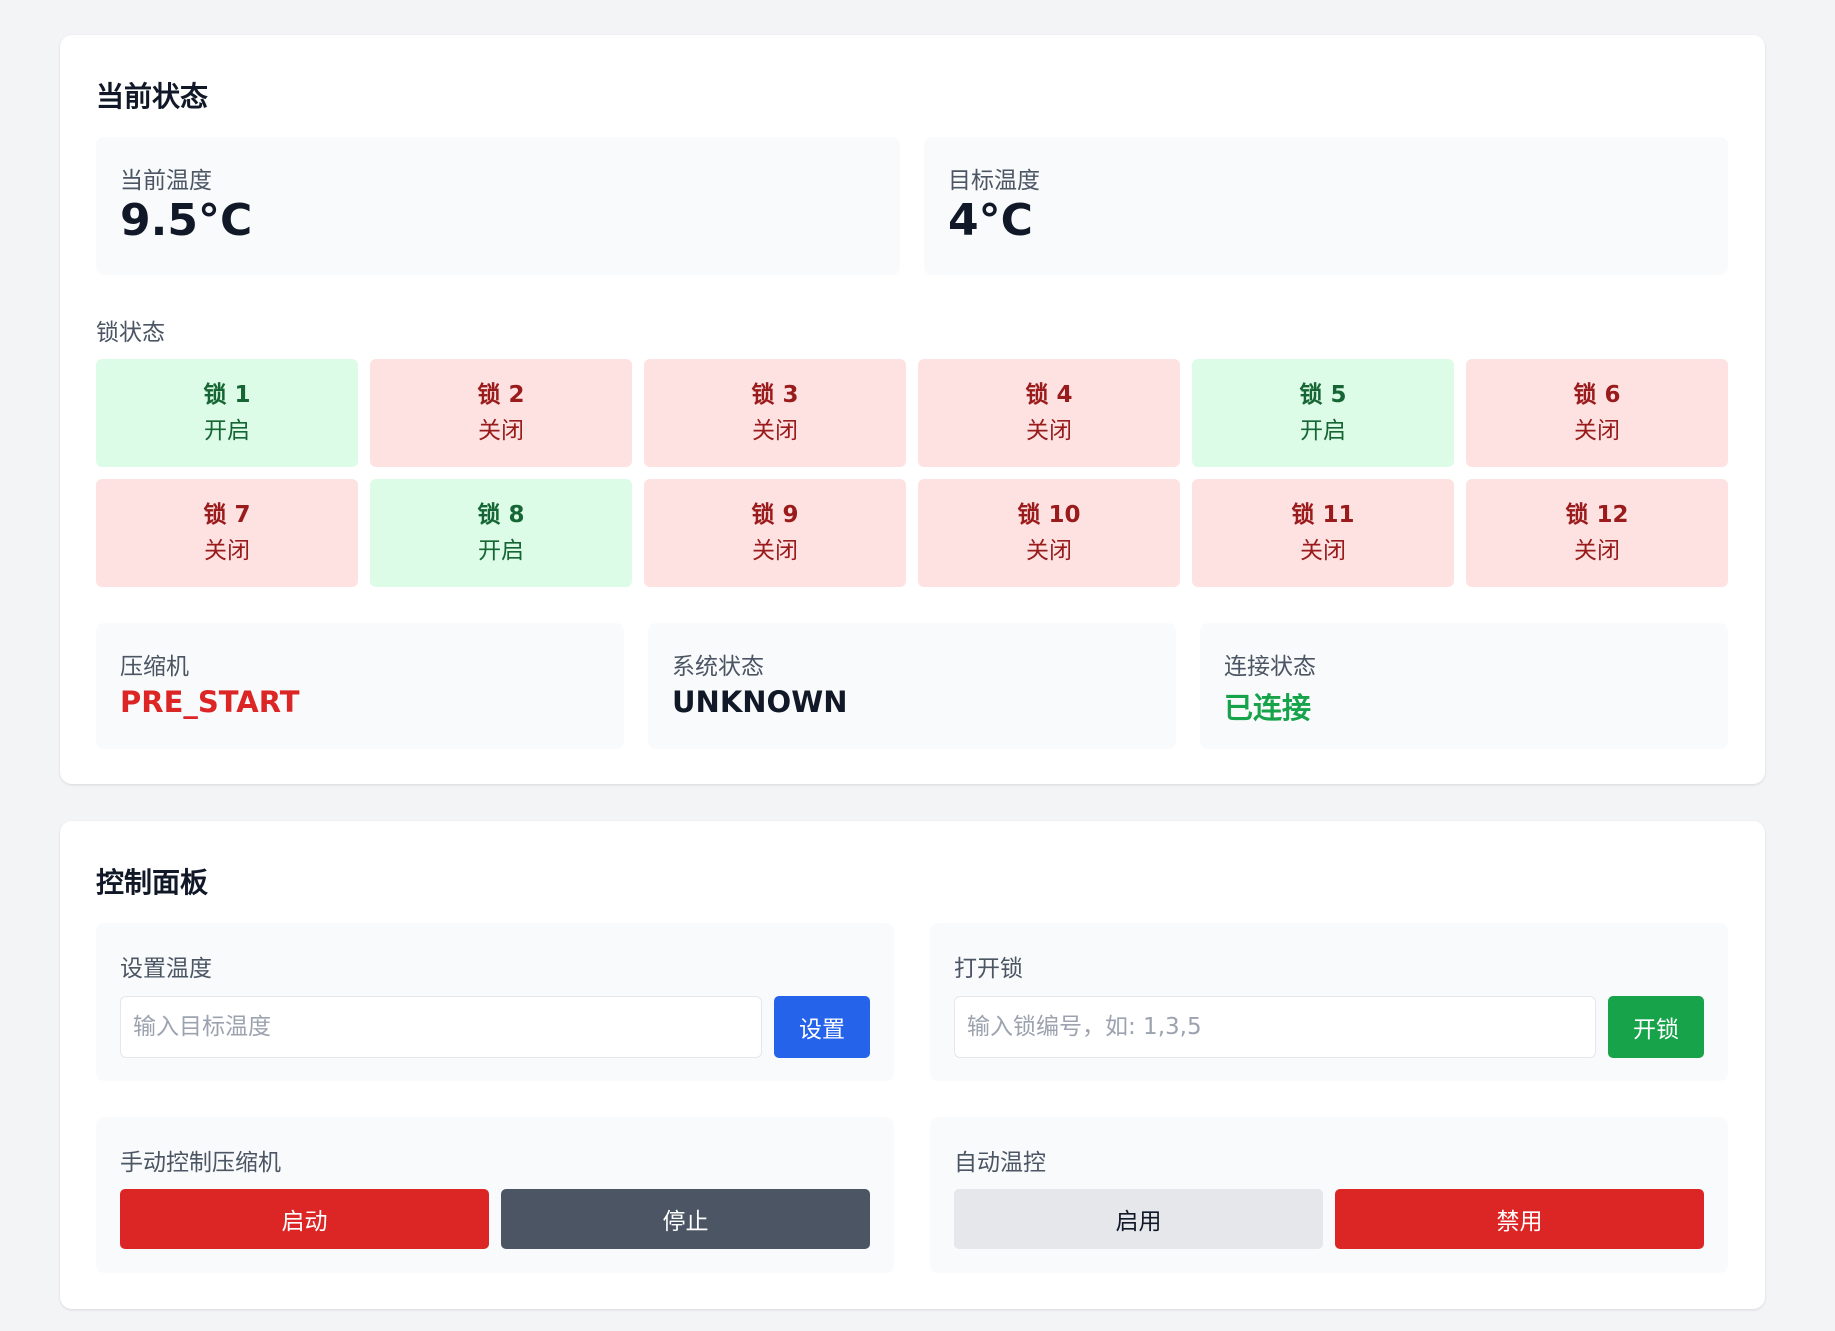 Image resolution: width=1835 pixels, height=1331 pixels. What do you see at coordinates (360, 686) in the screenshot?
I see `compressor-panel: 压缩机 PRE_START` at bounding box center [360, 686].